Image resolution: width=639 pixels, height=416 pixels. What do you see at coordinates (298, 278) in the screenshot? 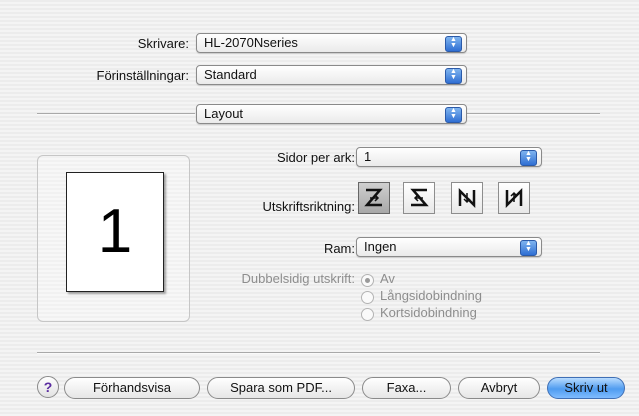
I see `duplex-label: Dubbelsidig utskrift:` at bounding box center [298, 278].